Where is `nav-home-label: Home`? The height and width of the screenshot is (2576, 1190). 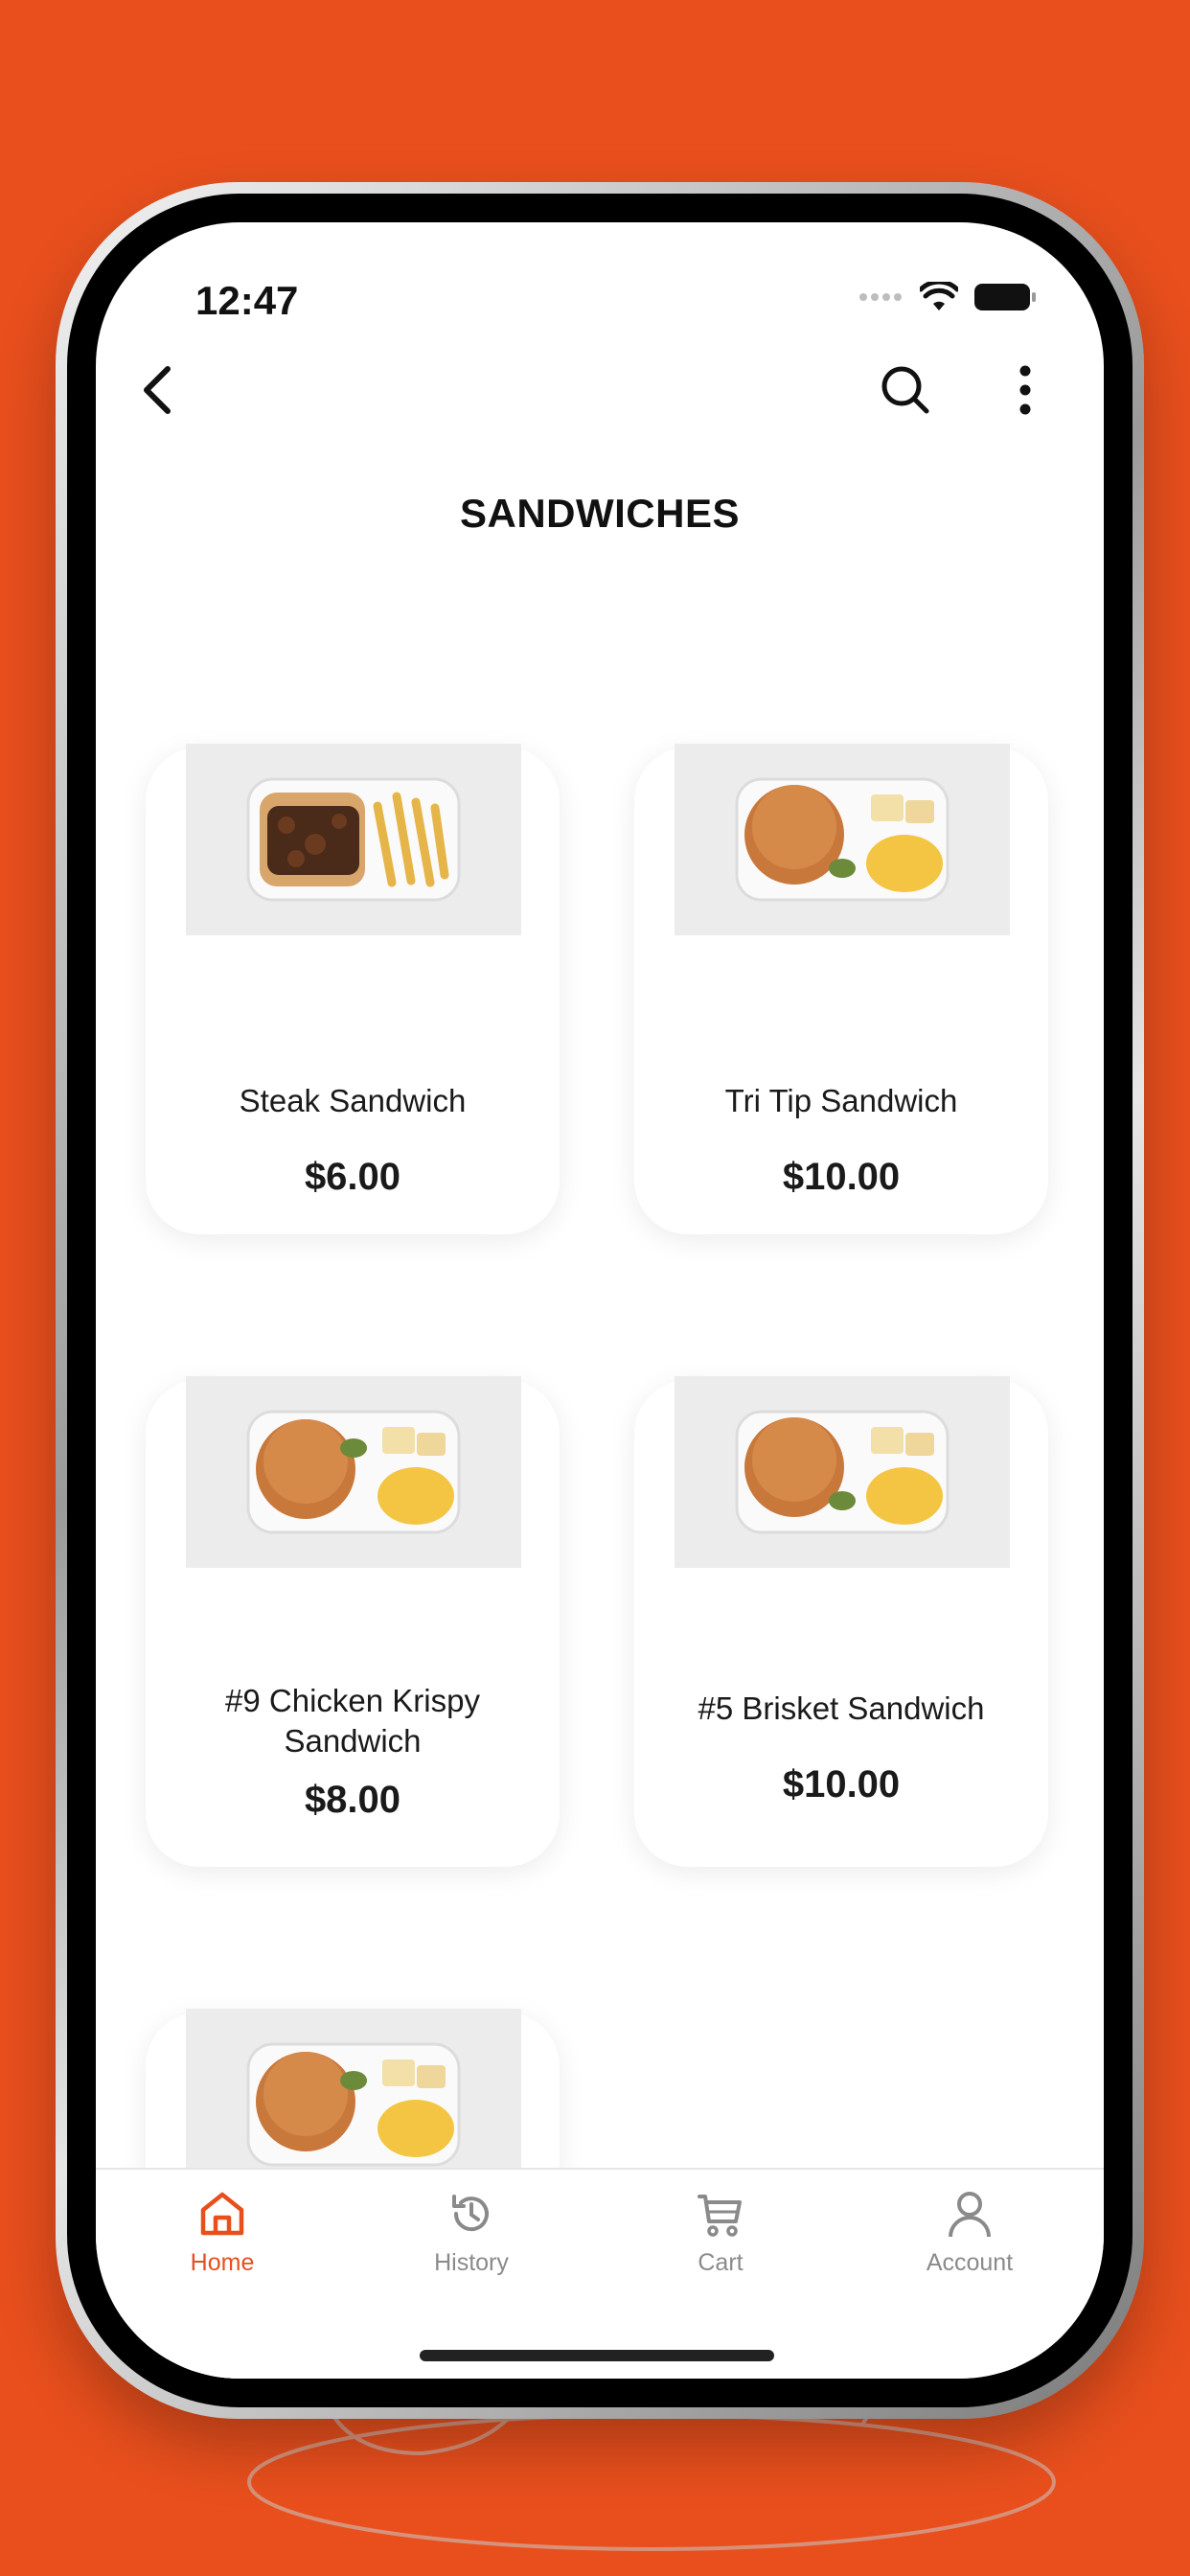
nav-home-label: Home is located at coordinates (222, 2262).